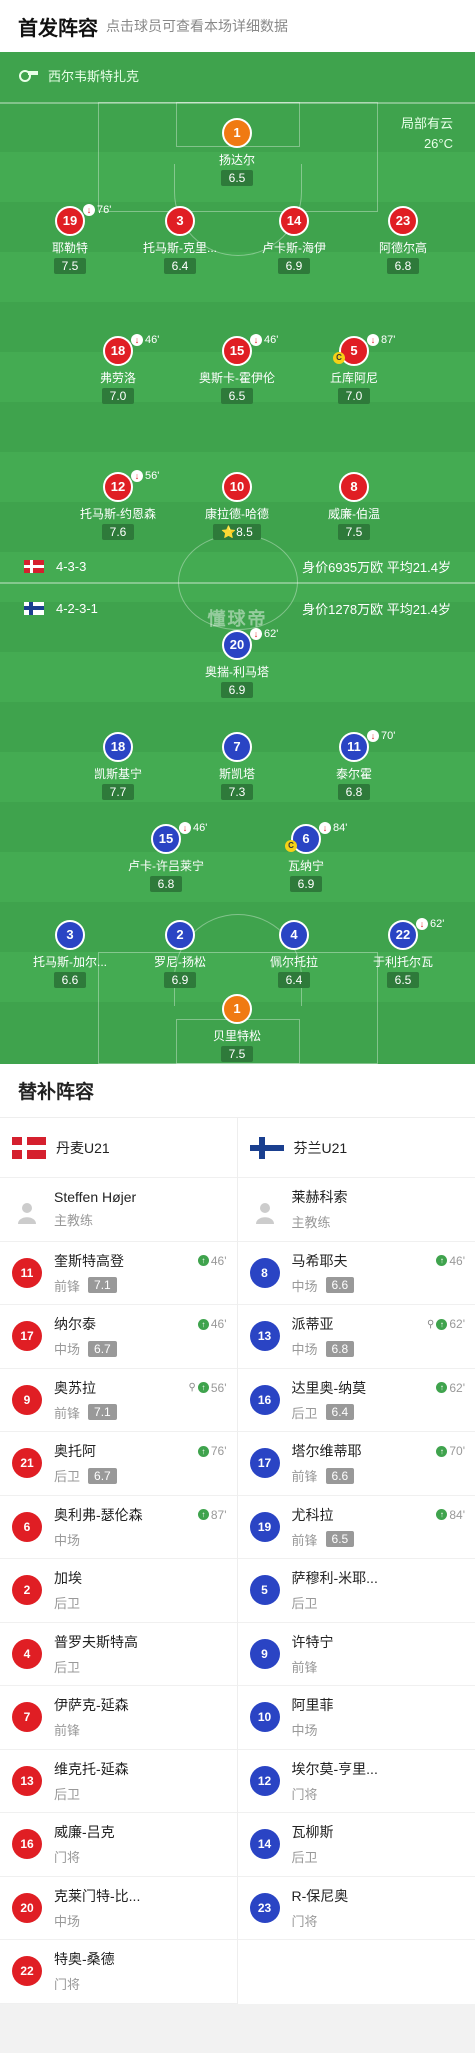 The image size is (475, 2053). I want to click on coach-avatar-icon, so click(265, 1209).